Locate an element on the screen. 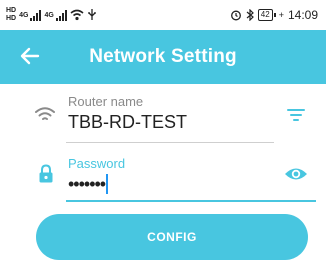  charging-icon: + is located at coordinates (281, 15).